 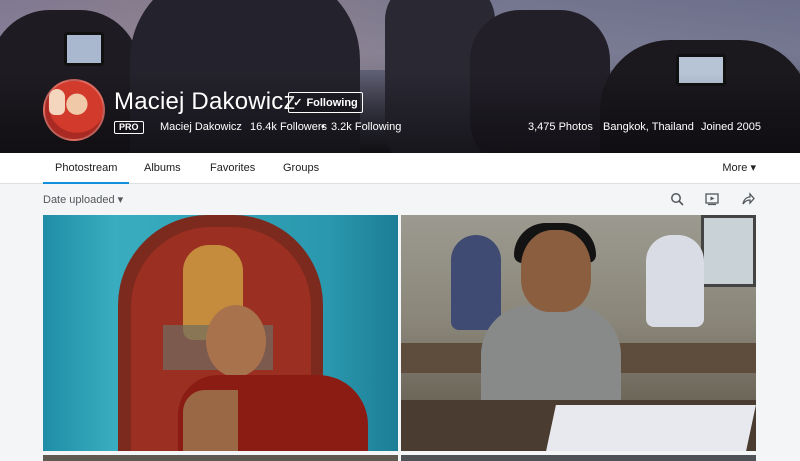 I want to click on joined-date: Joined 2005, so click(x=731, y=127).